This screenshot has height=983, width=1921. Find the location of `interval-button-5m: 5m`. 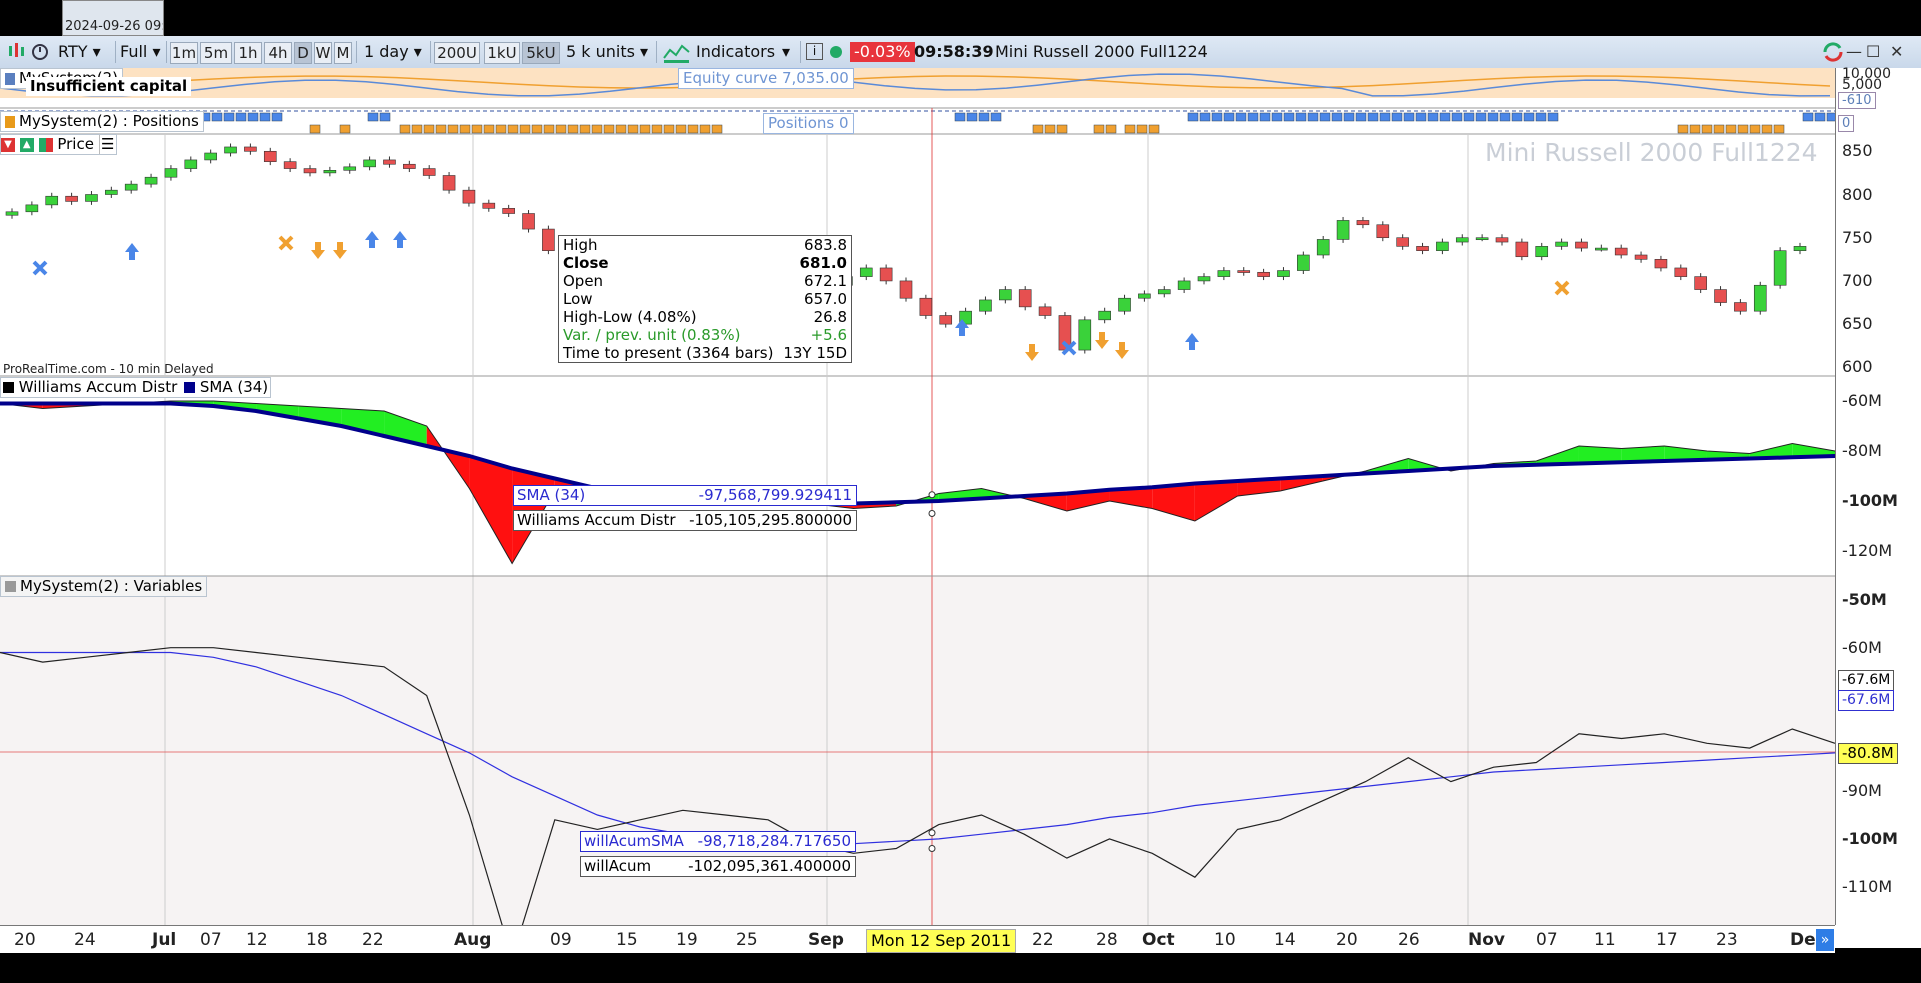

interval-button-5m: 5m is located at coordinates (216, 53).